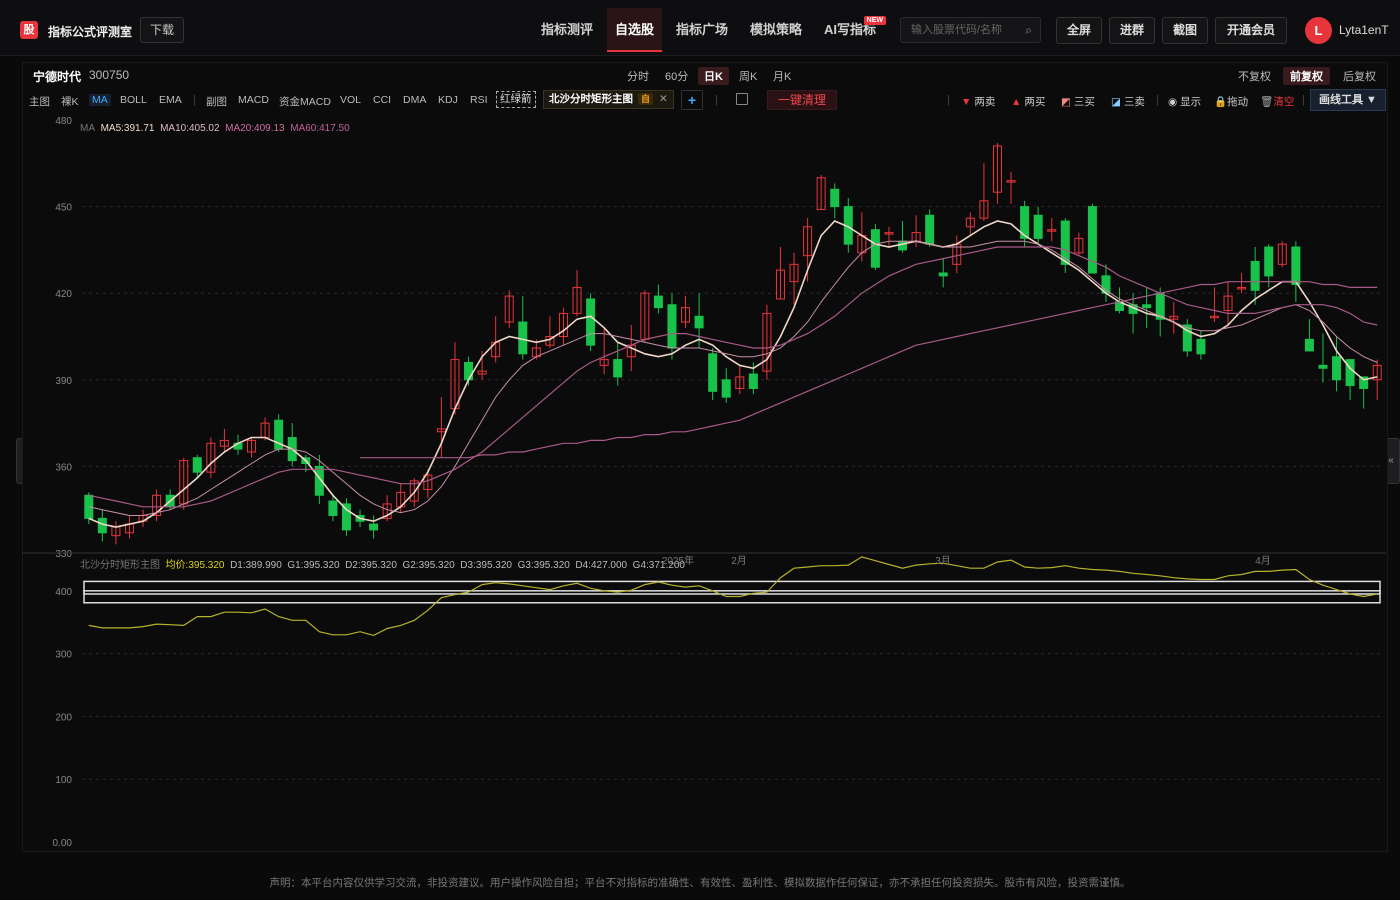 The width and height of the screenshot is (1400, 900). What do you see at coordinates (29, 30) in the screenshot?
I see `app-logo: 股` at bounding box center [29, 30].